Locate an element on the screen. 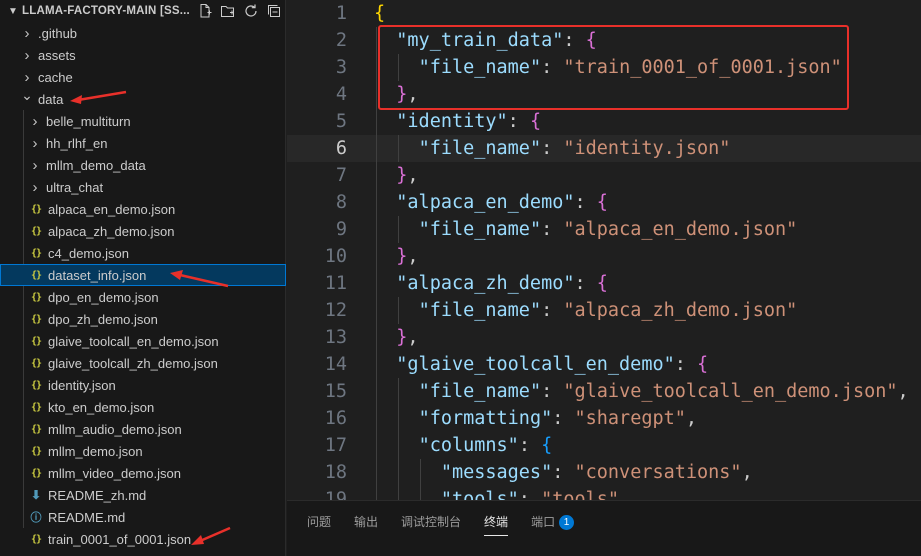 This screenshot has width=921, height=556. tree-file: {} mllm_video_demo.json is located at coordinates (143, 473).